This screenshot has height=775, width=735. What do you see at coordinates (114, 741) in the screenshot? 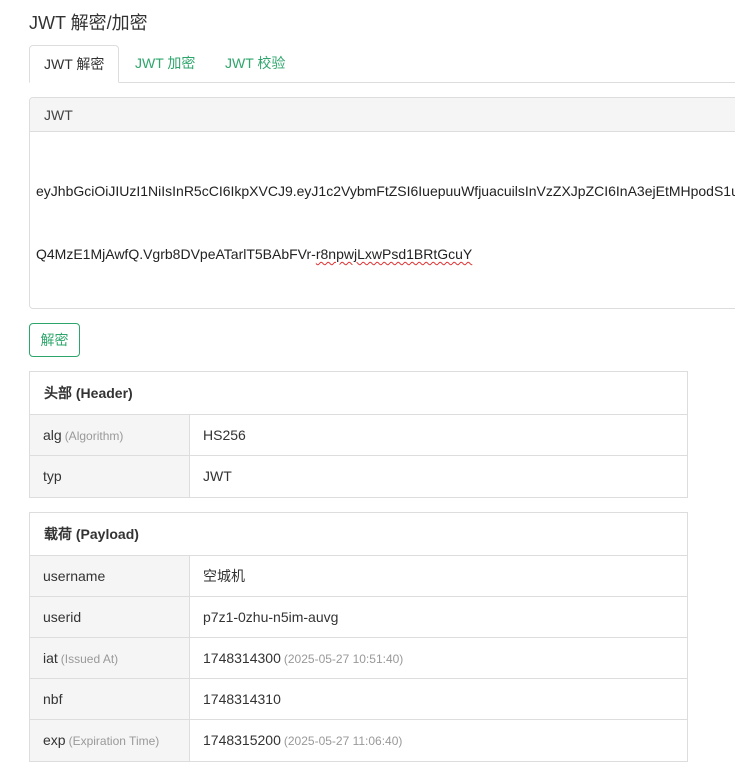
I see `claim-key-hint: (Expiration Time)` at bounding box center [114, 741].